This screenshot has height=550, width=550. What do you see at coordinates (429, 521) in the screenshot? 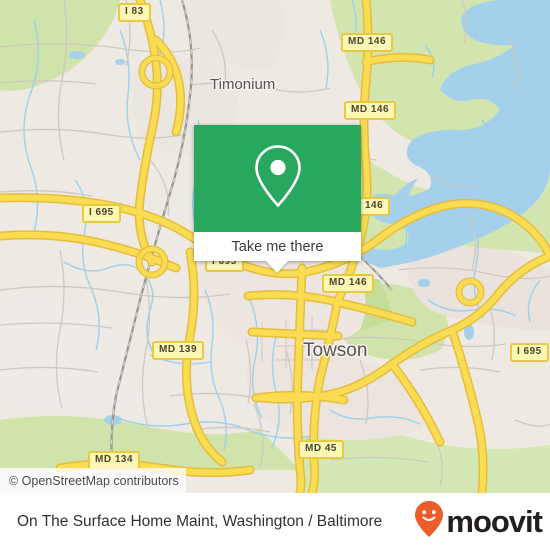
I see `moovit-smiley-pin-icon` at bounding box center [429, 521].